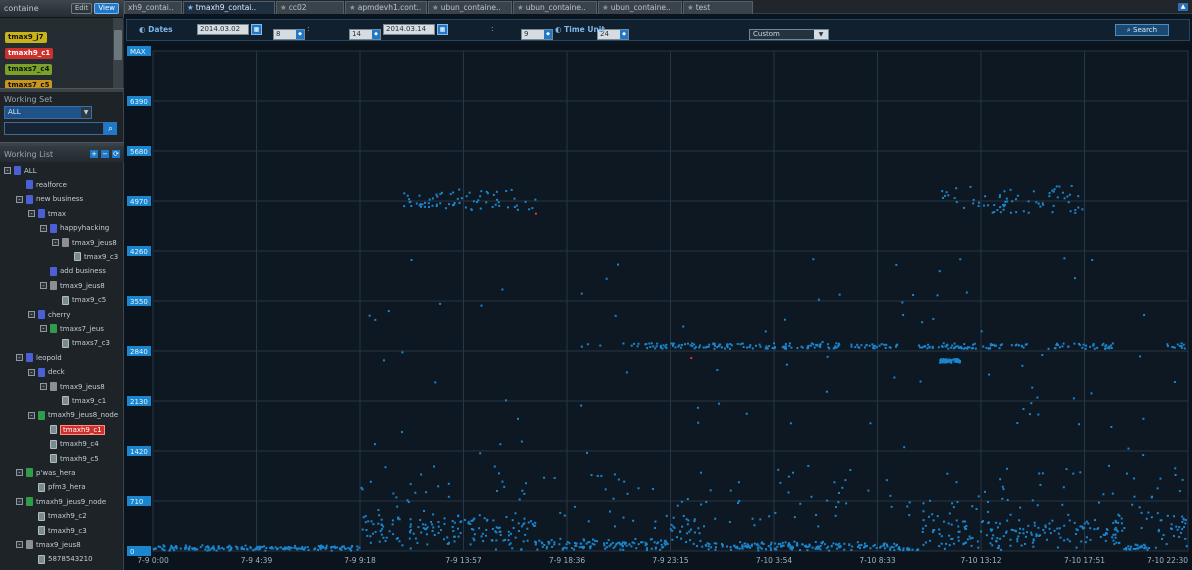 The height and width of the screenshot is (570, 1192). What do you see at coordinates (57, 487) in the screenshot?
I see `tree-node: pfm3_hera` at bounding box center [57, 487].